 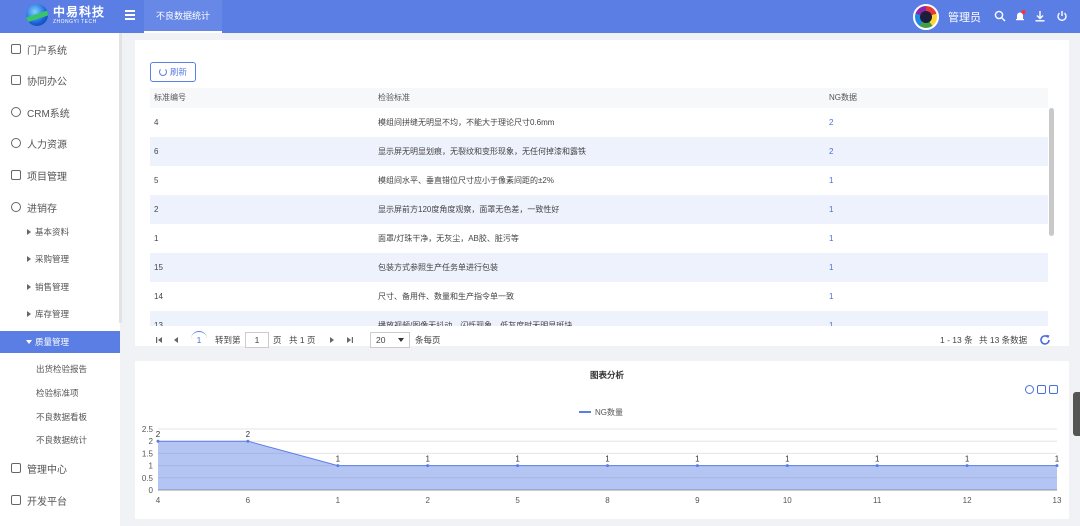 What do you see at coordinates (831, 122) in the screenshot?
I see `cell-ng: 2` at bounding box center [831, 122].